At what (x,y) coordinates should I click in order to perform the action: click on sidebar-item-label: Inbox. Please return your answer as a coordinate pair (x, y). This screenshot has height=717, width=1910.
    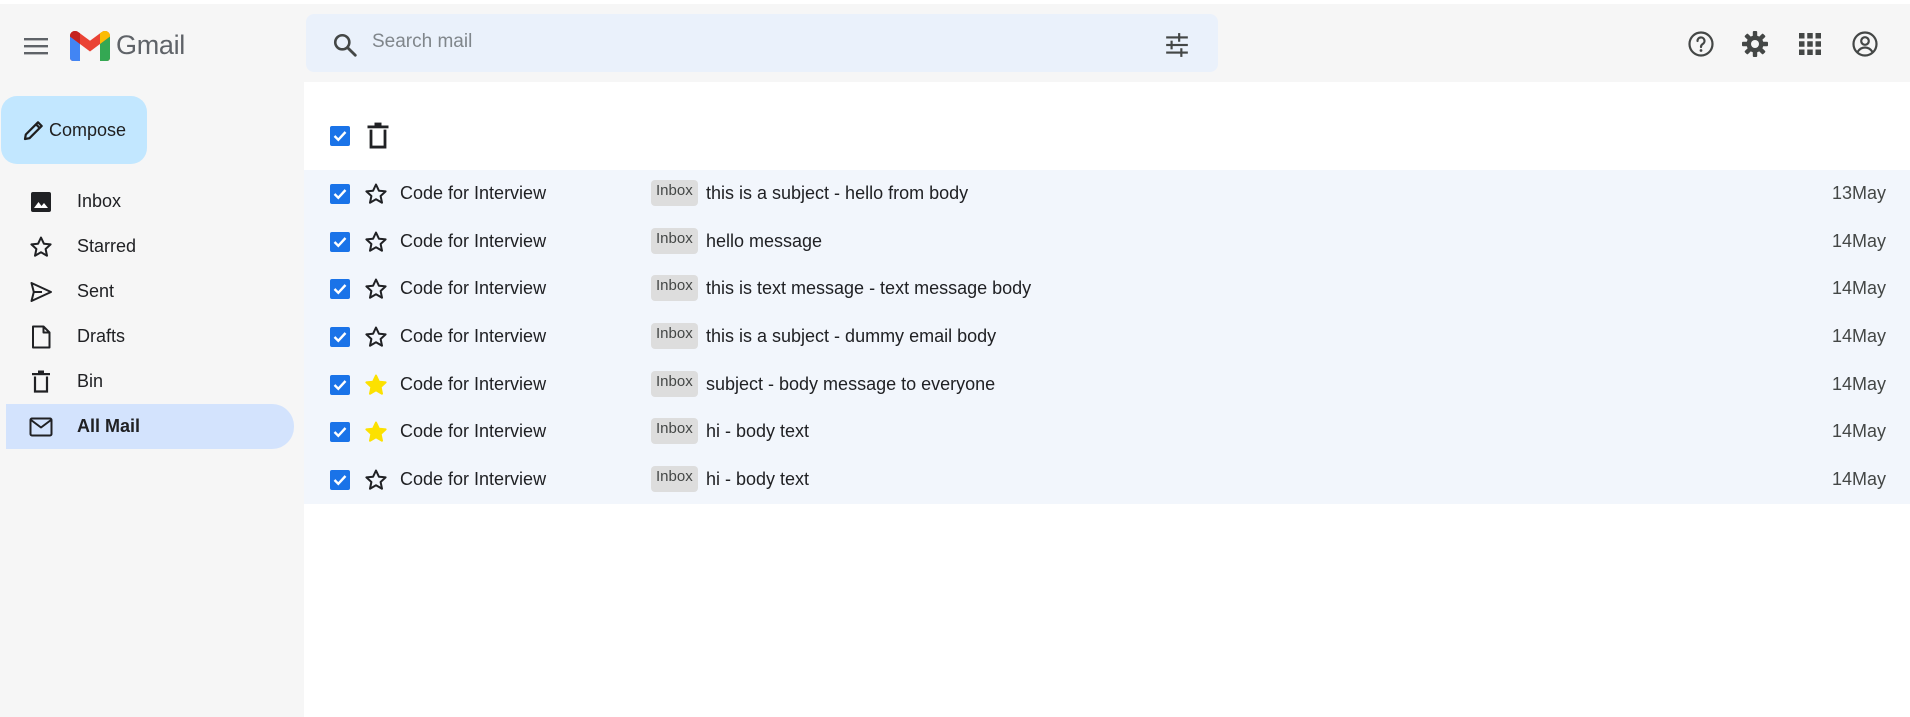
    Looking at the image, I should click on (99, 201).